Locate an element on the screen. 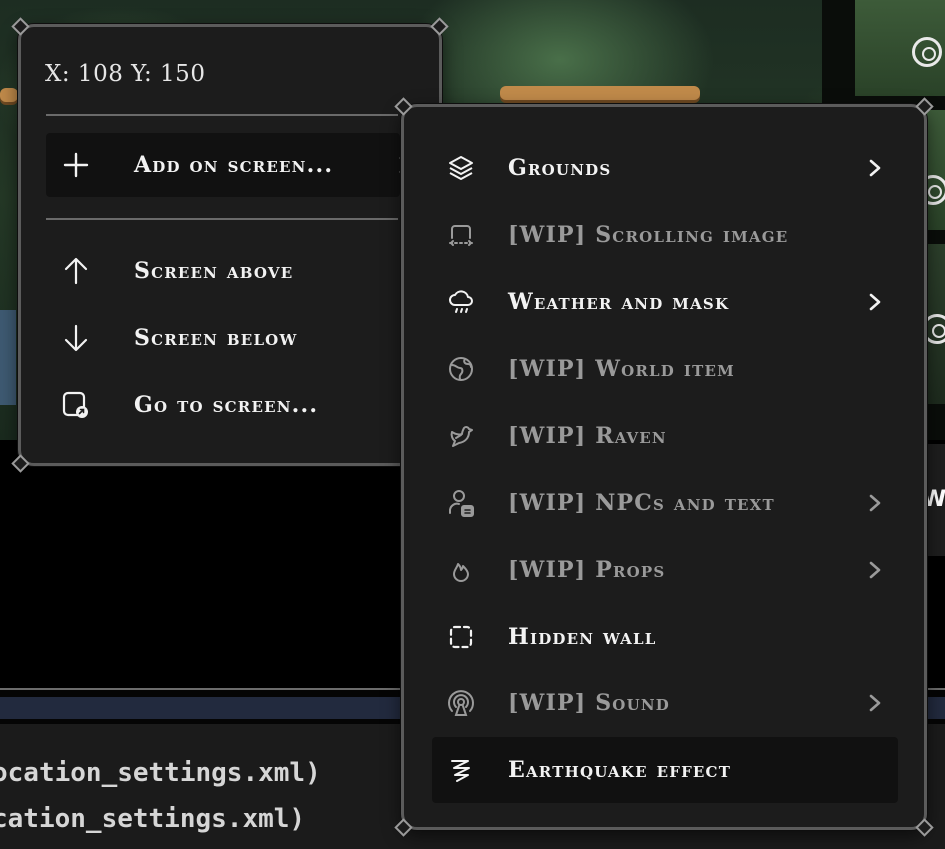 This screenshot has height=849, width=945. console-line: ocation_settings.xml) is located at coordinates (160, 773).